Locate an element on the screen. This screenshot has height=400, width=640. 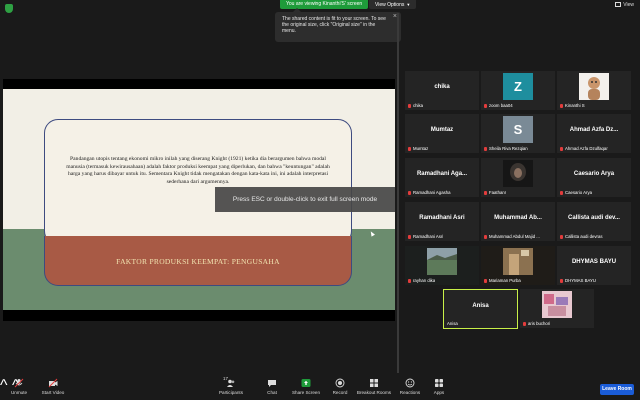
participant-label: Mumtaz is located at coordinates (418, 148).